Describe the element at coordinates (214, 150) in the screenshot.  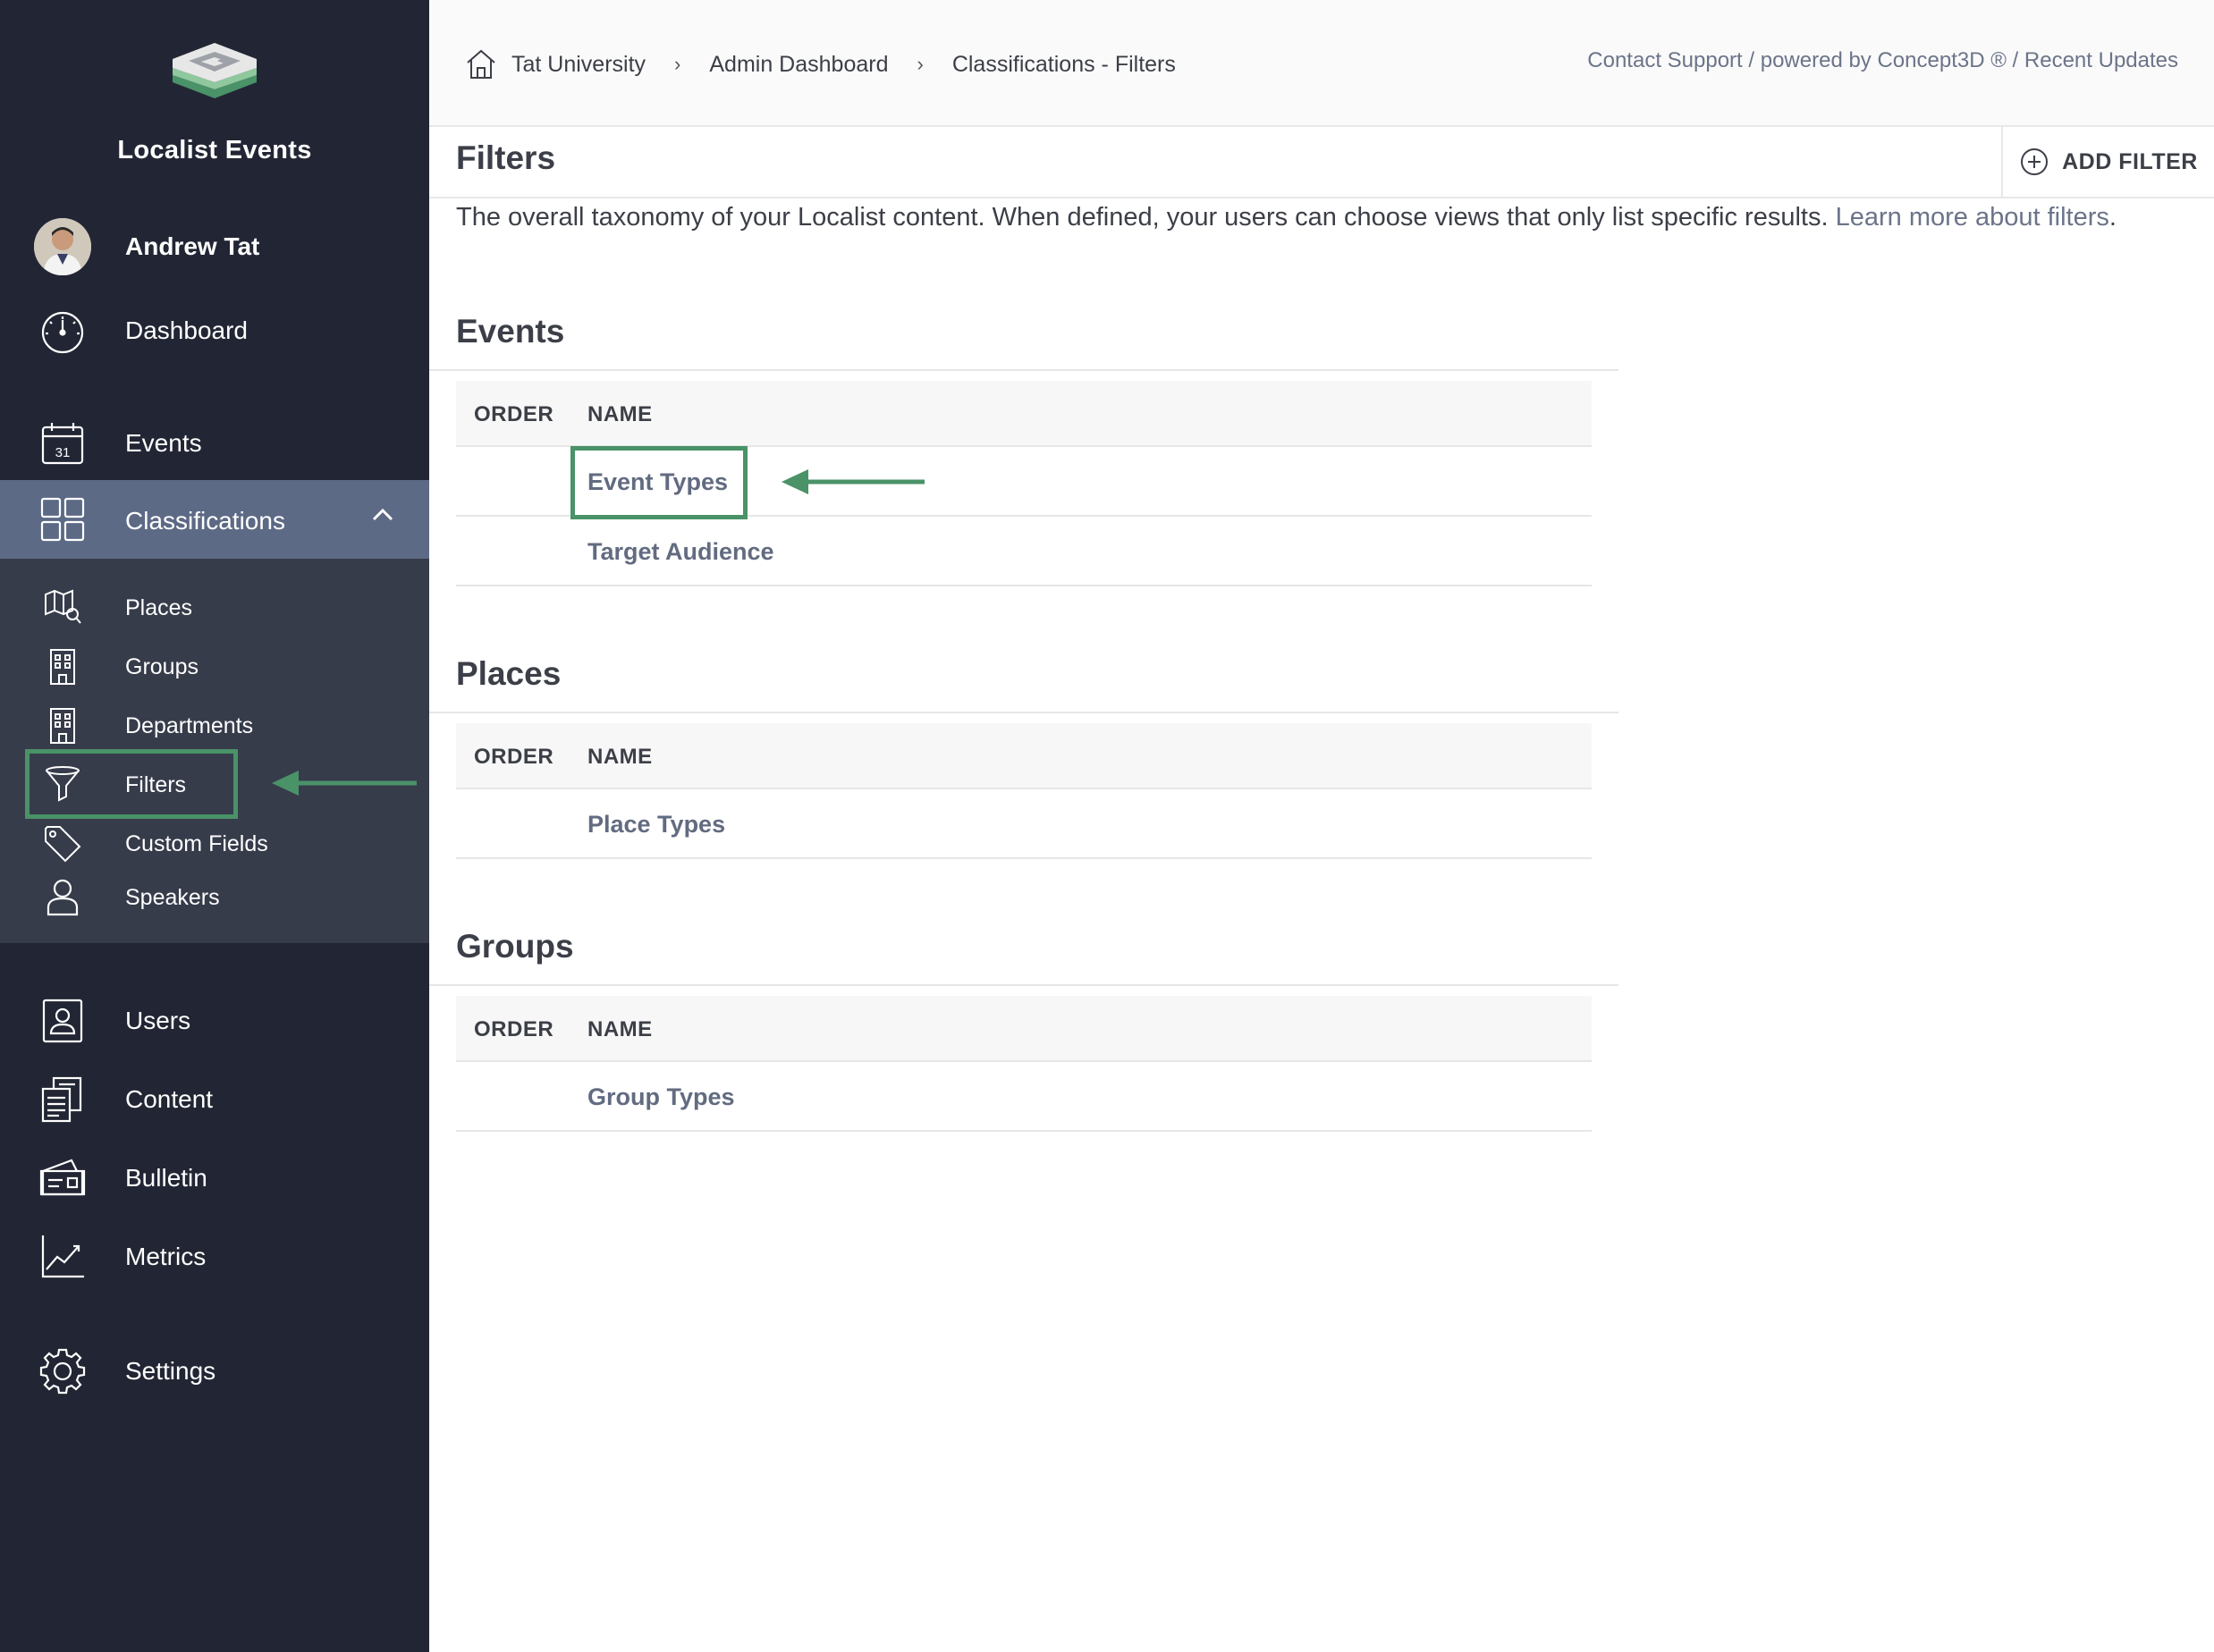
I see `app-name: Localist Events` at that location.